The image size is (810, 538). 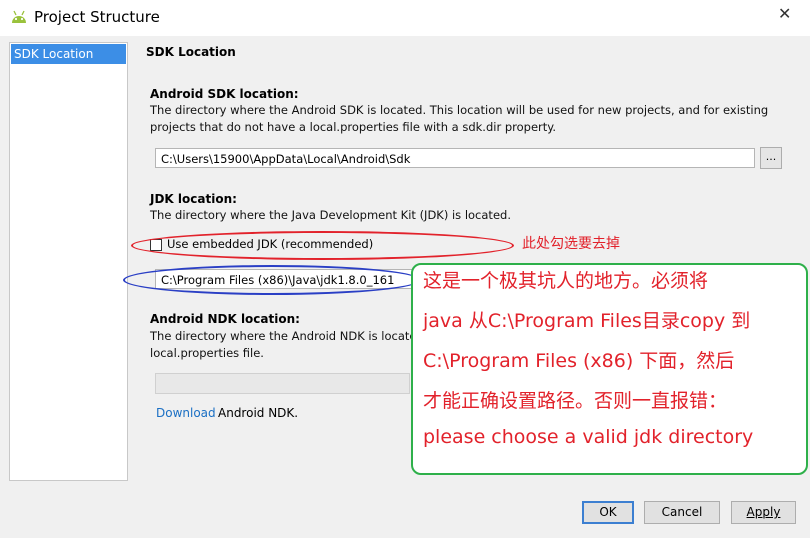 What do you see at coordinates (272, 280) in the screenshot?
I see `blue-ellipse-annotation` at bounding box center [272, 280].